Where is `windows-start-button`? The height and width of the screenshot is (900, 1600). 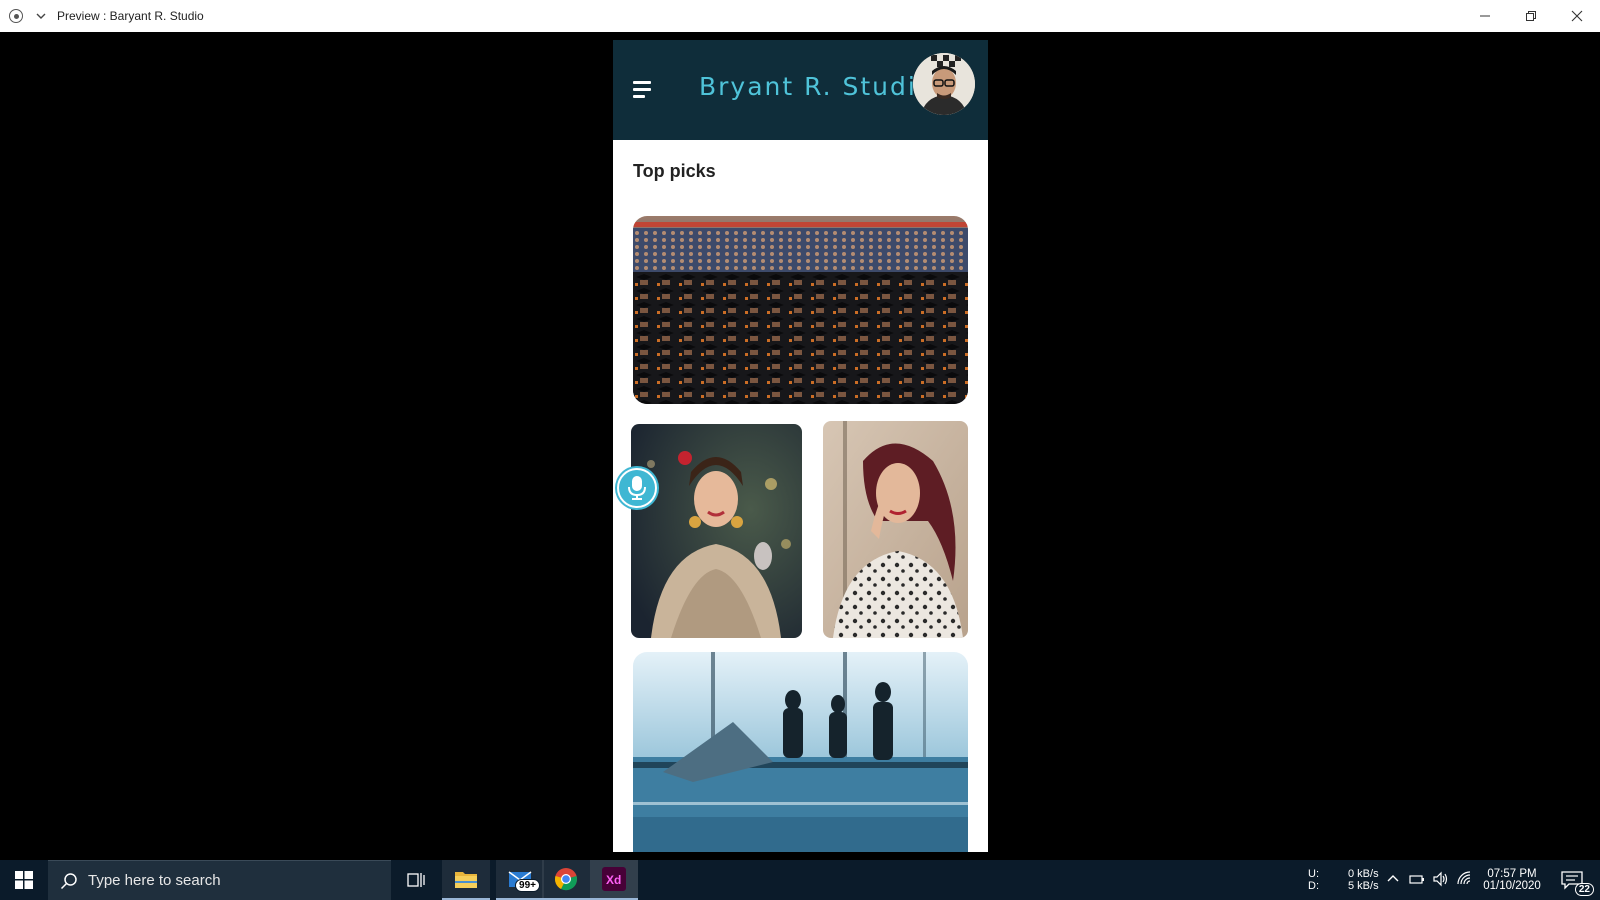 windows-start-button is located at coordinates (24, 880).